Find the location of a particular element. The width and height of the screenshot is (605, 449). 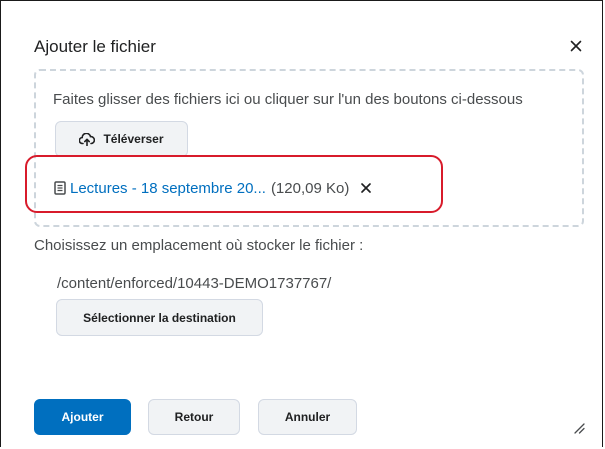

file-size: (120,09 Ko) is located at coordinates (310, 188).